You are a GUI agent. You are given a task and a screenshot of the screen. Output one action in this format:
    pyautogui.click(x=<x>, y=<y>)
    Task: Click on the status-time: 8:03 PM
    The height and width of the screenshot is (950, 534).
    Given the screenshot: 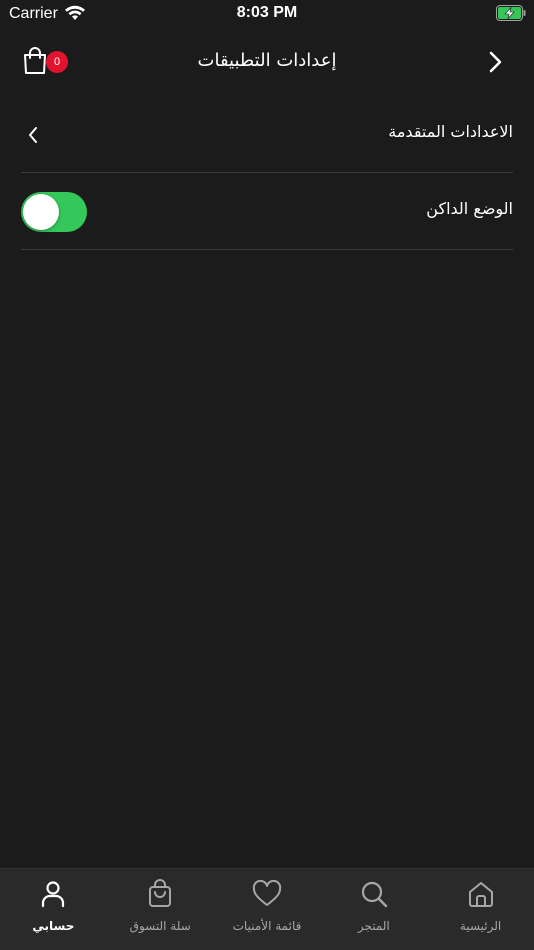 What is the action you would take?
    pyautogui.click(x=267, y=12)
    